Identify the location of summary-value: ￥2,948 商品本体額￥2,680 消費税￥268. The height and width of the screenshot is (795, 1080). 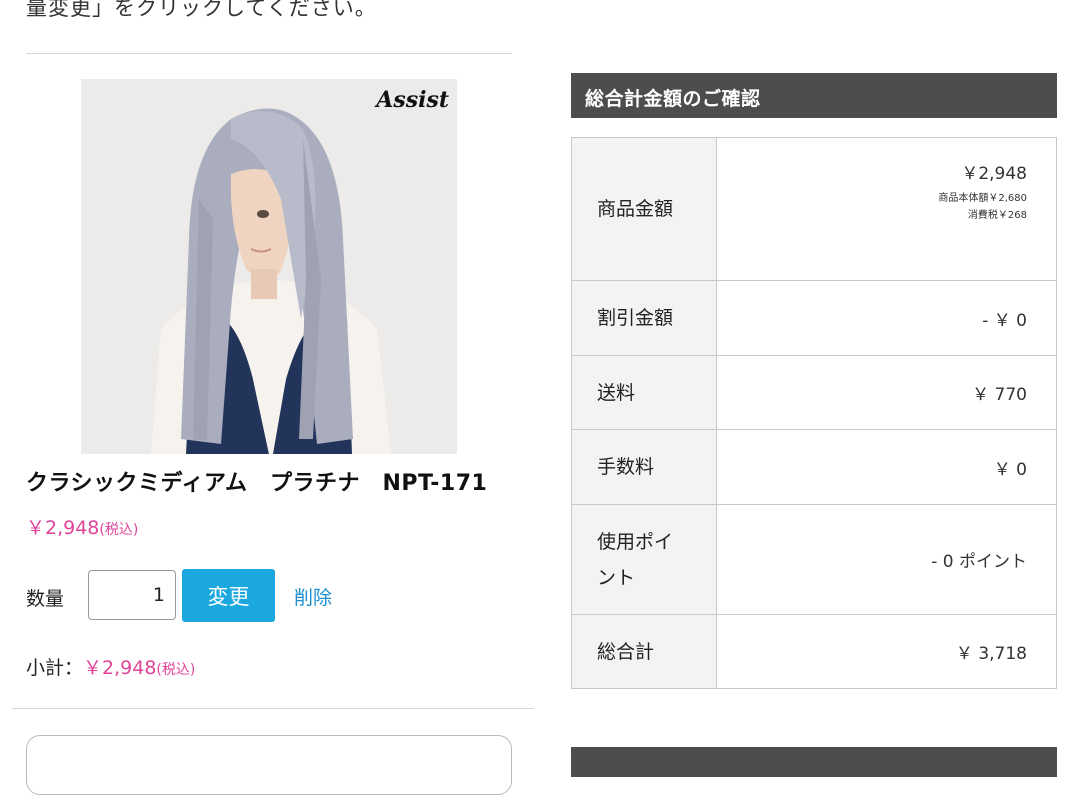
(886, 209).